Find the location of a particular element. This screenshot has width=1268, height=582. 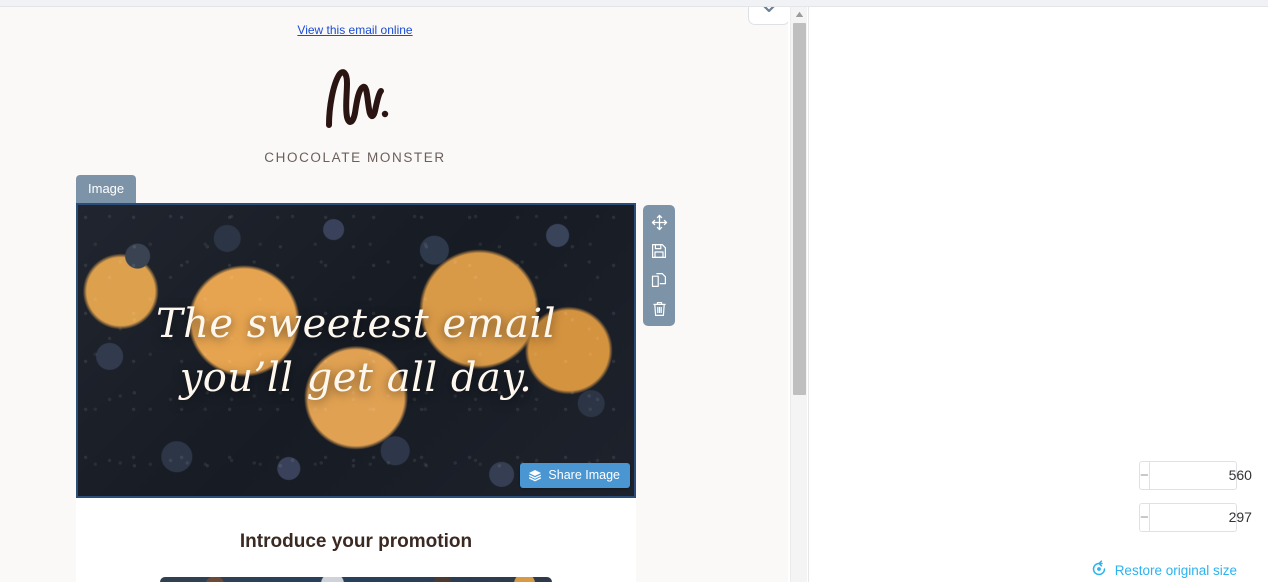

block-toolbar is located at coordinates (659, 265).